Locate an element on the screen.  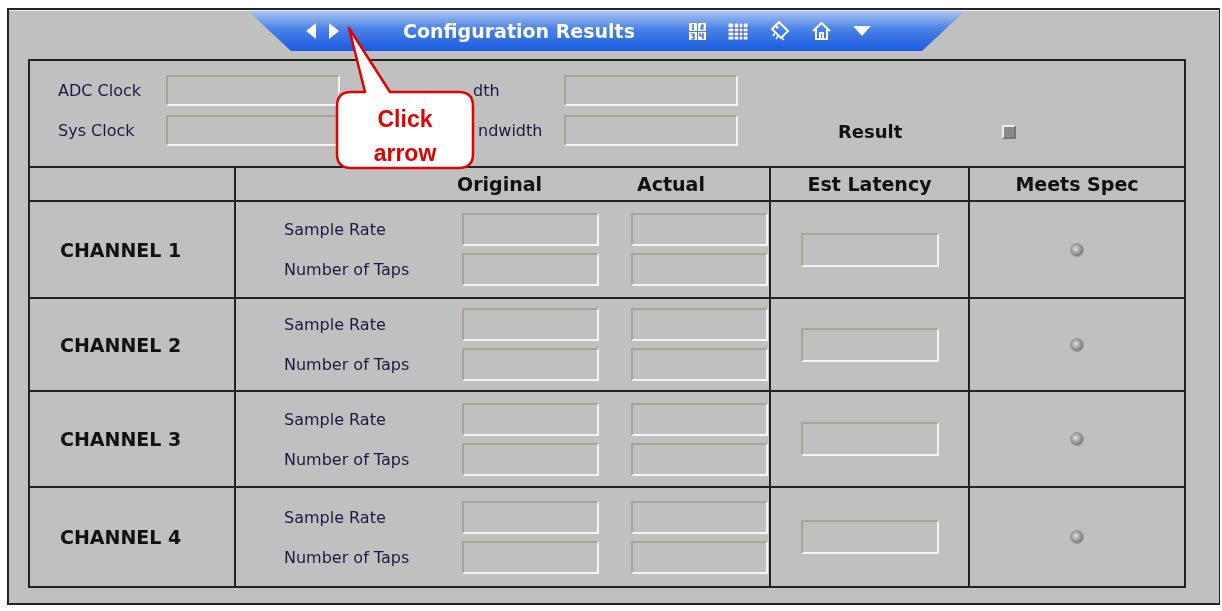
channel-label: CHANNEL 2 is located at coordinates (133, 345).